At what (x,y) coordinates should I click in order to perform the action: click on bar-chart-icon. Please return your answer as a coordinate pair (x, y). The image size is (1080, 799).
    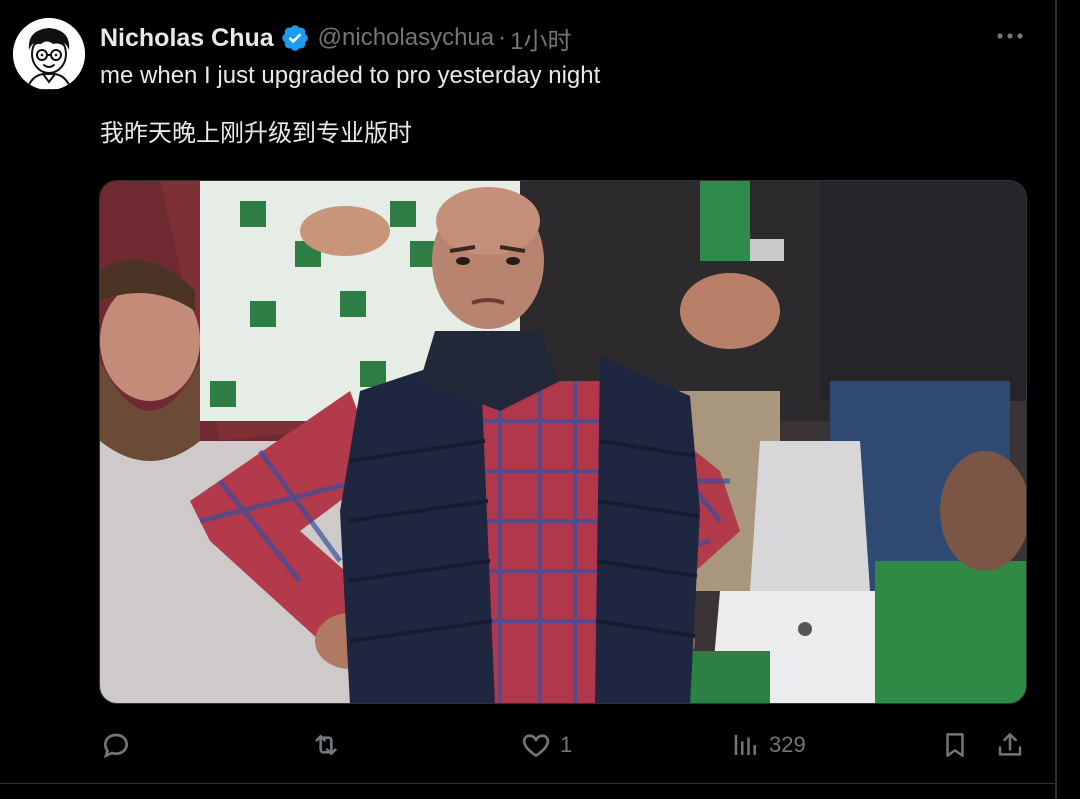
    Looking at the image, I should click on (745, 745).